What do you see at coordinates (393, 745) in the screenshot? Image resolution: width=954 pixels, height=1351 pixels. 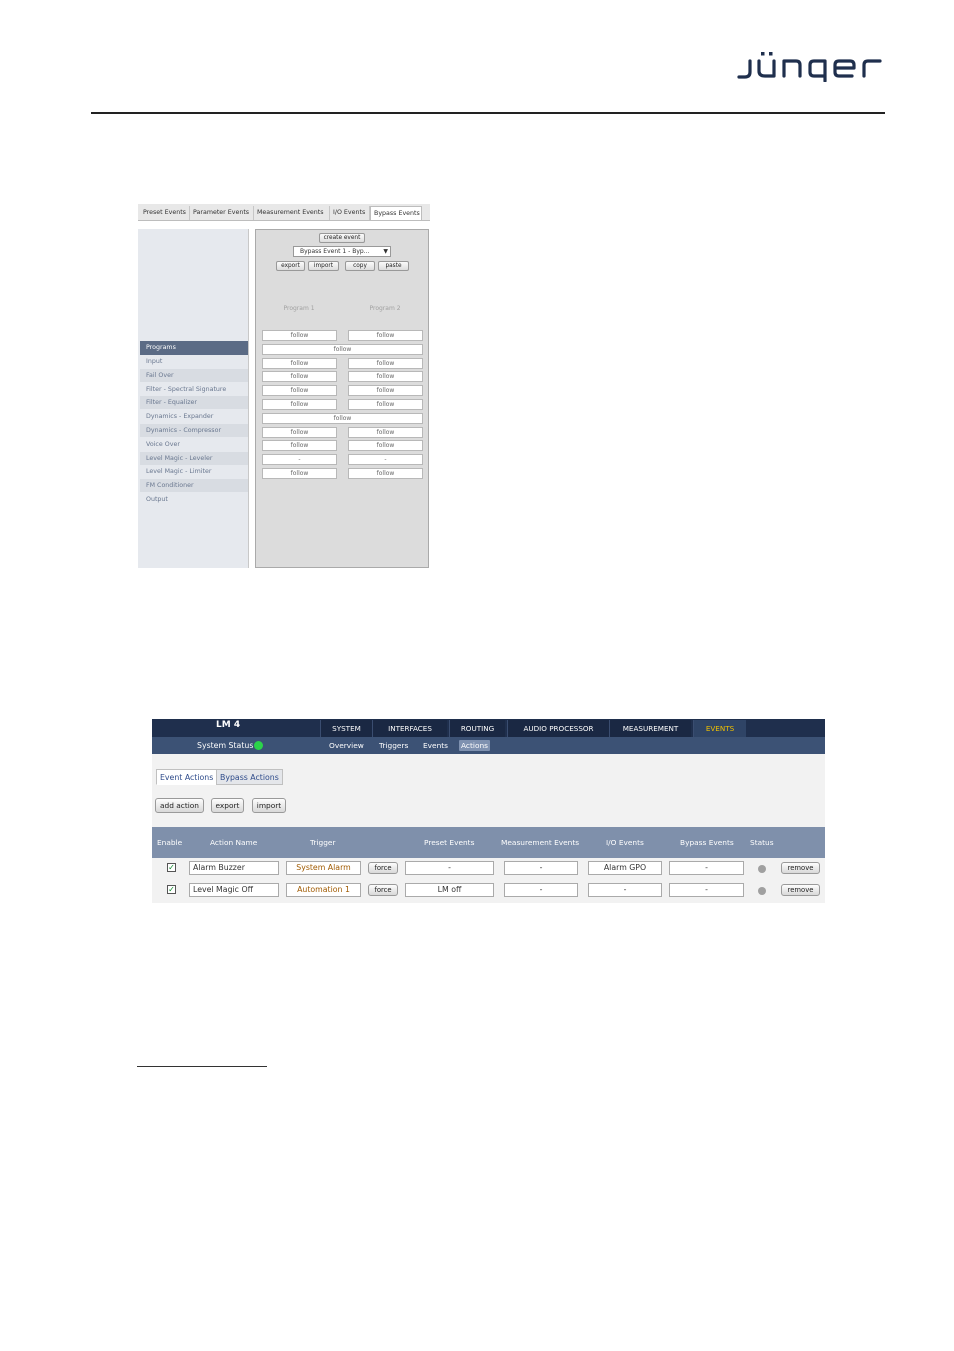 I see `subnav-triggers: Triggers` at bounding box center [393, 745].